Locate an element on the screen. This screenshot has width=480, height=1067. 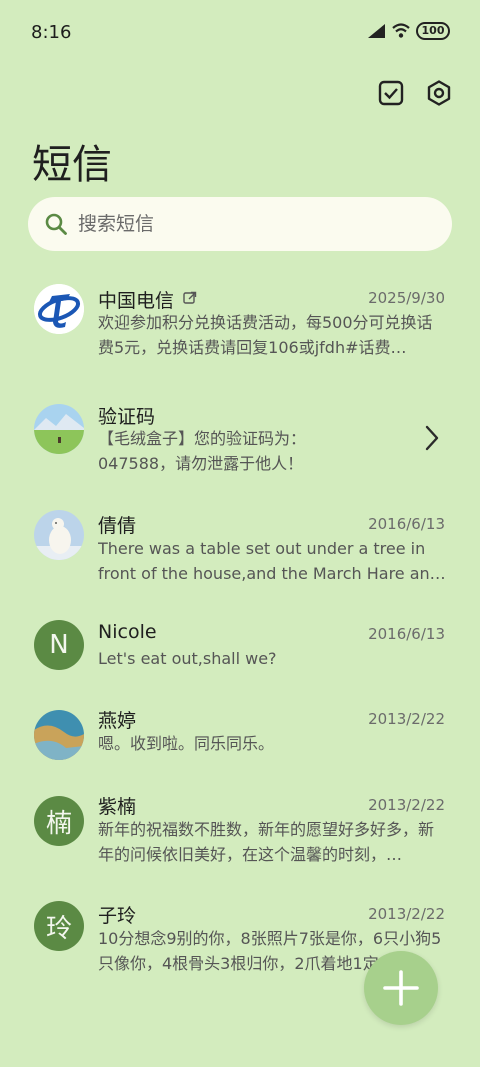
new-message-button is located at coordinates (401, 988).